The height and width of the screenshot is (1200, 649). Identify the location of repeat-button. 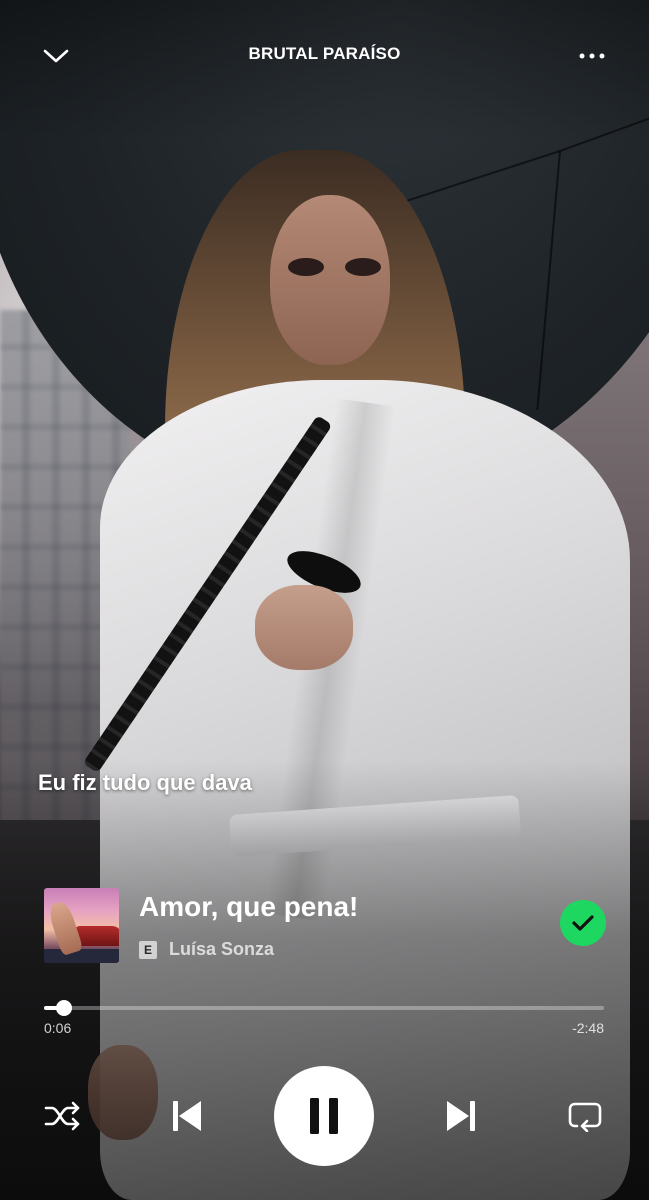
(585, 1116).